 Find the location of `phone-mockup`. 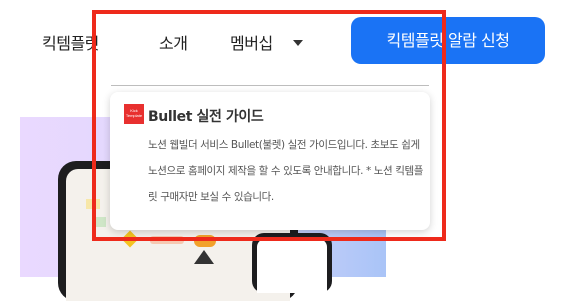

phone-mockup is located at coordinates (292, 263).